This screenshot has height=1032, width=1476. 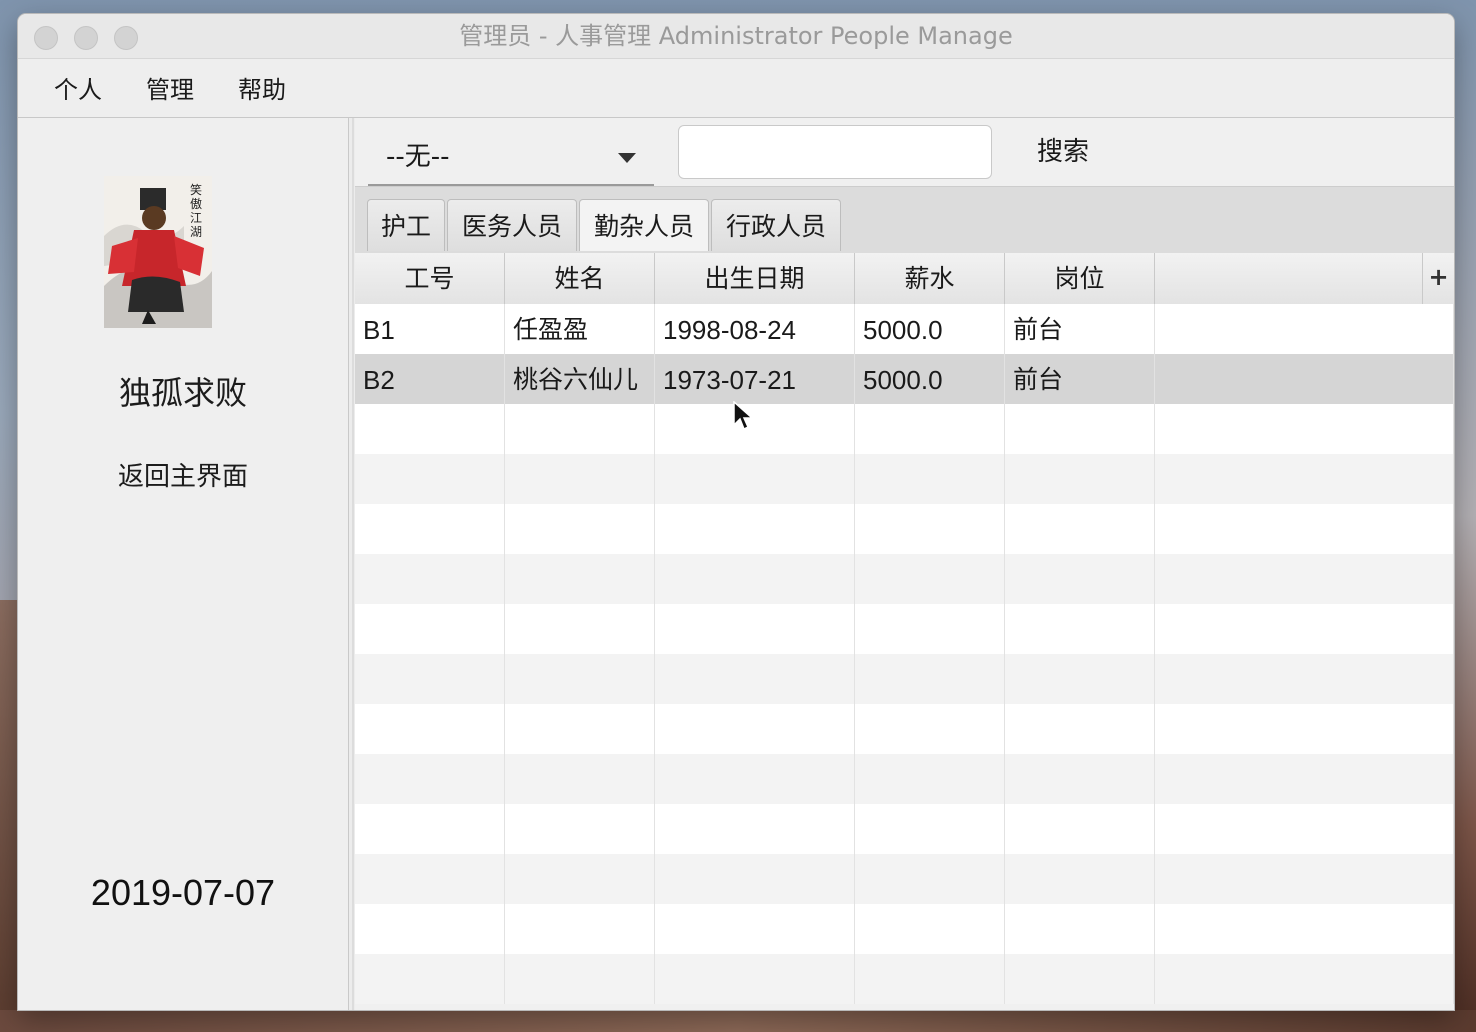 I want to click on table-row: B2 桃谷六仙儿 1973-07-21 5000.0 前台, so click(x=904, y=379).